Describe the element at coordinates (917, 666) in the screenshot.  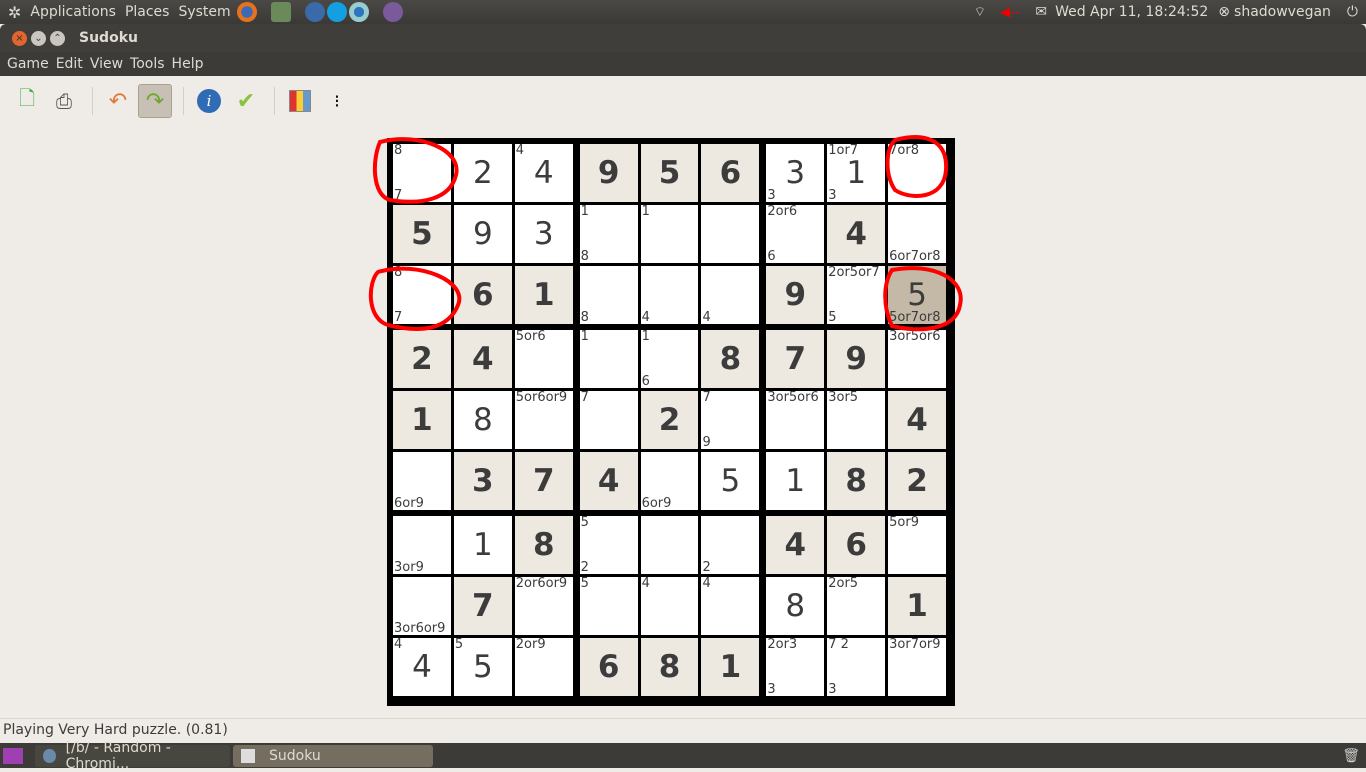
I see `cell: 3or7or9` at that location.